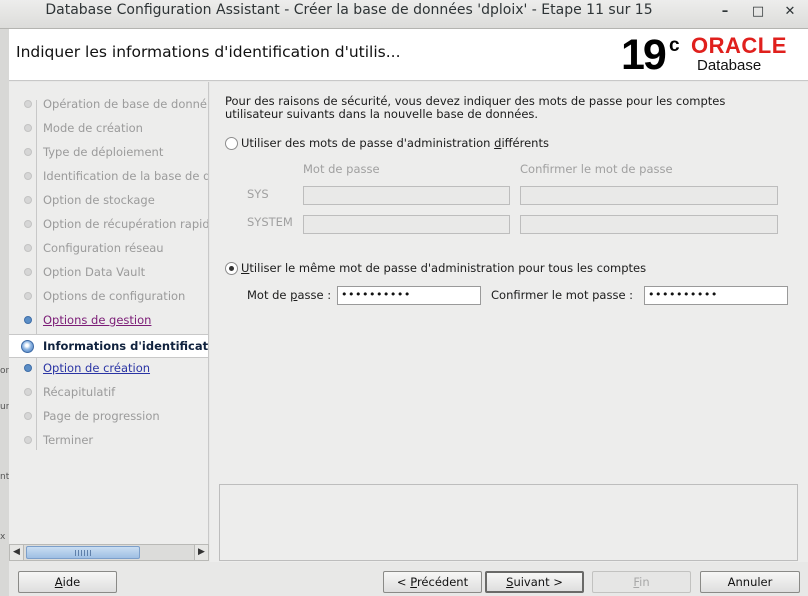  Describe the element at coordinates (99, 200) in the screenshot. I see `sidebar-step-label: Option de stockage` at that location.